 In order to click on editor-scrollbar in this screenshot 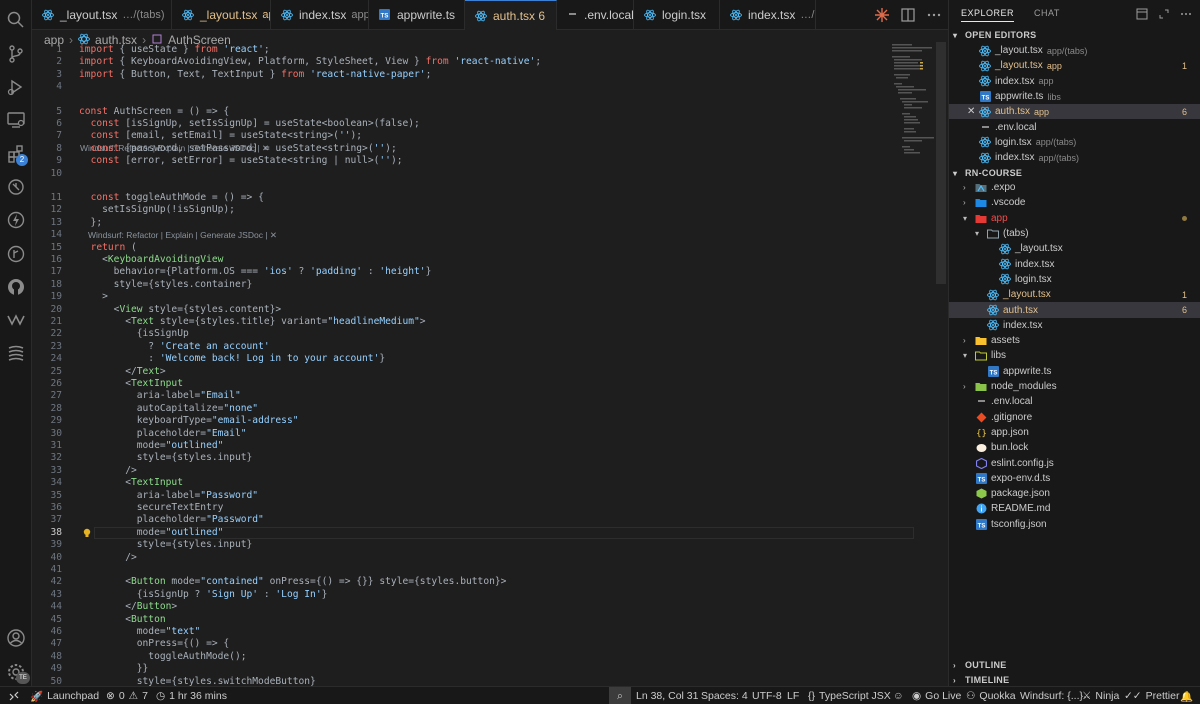, I will do `click(941, 163)`.